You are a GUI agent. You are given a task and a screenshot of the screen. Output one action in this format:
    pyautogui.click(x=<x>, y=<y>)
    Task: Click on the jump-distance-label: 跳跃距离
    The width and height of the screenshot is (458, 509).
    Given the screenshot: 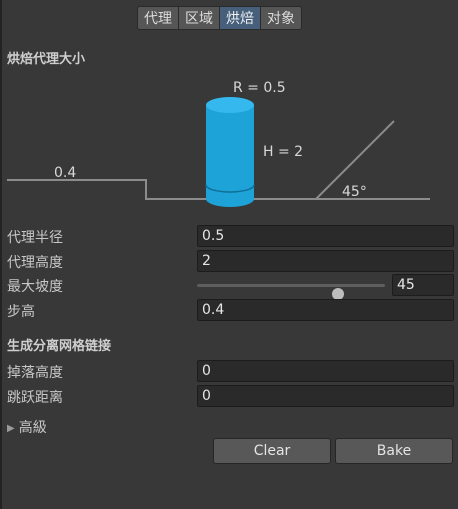 What is the action you would take?
    pyautogui.click(x=35, y=398)
    